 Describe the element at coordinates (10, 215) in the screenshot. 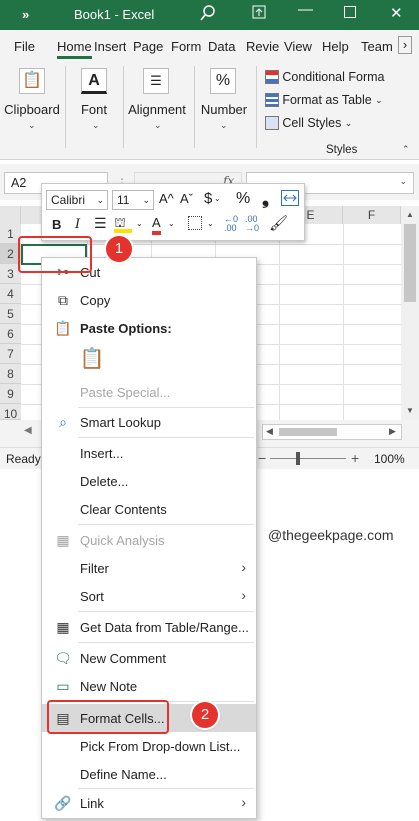

I see `select-all-corner` at that location.